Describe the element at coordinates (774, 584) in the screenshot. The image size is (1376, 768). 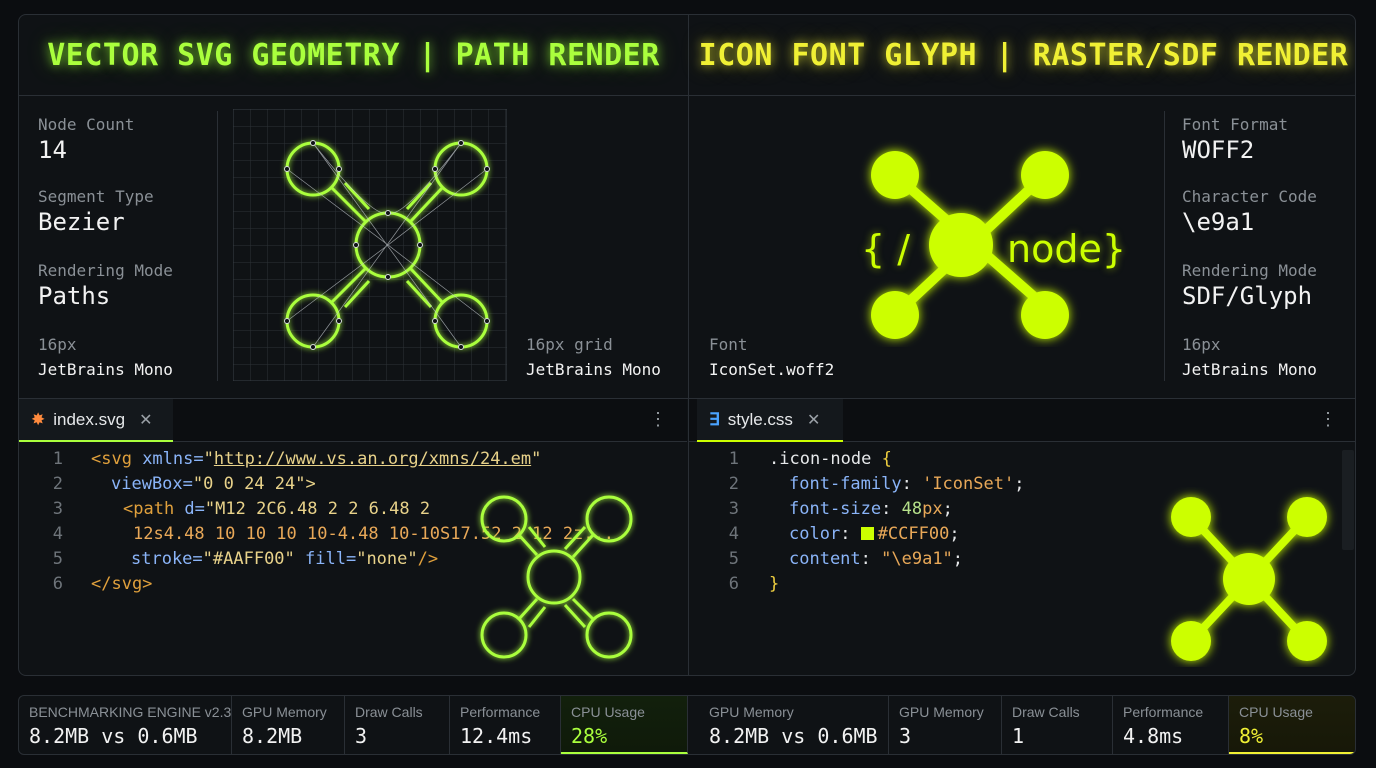
I see `css-line-6: }` at that location.